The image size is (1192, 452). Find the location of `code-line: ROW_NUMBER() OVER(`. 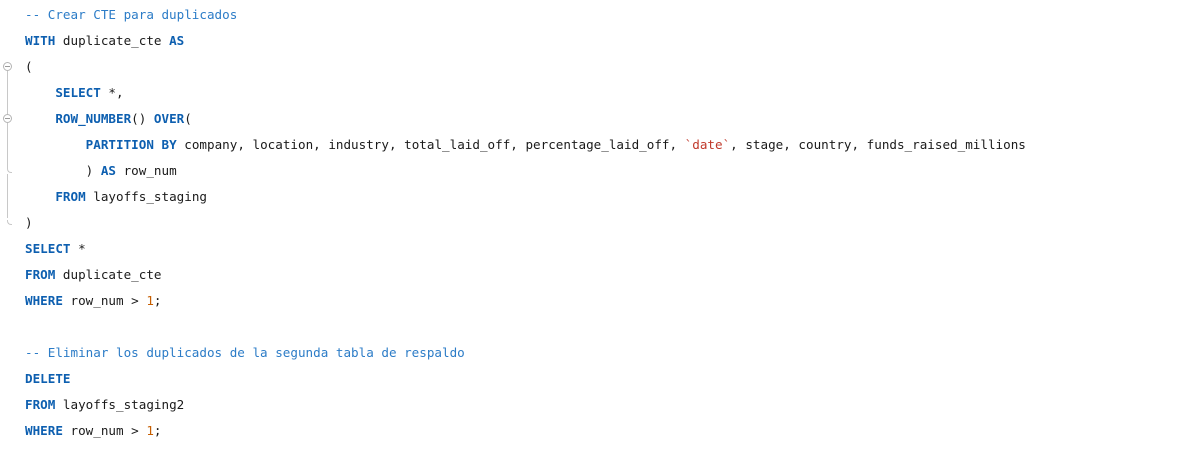

code-line: ROW_NUMBER() OVER( is located at coordinates (108, 119).